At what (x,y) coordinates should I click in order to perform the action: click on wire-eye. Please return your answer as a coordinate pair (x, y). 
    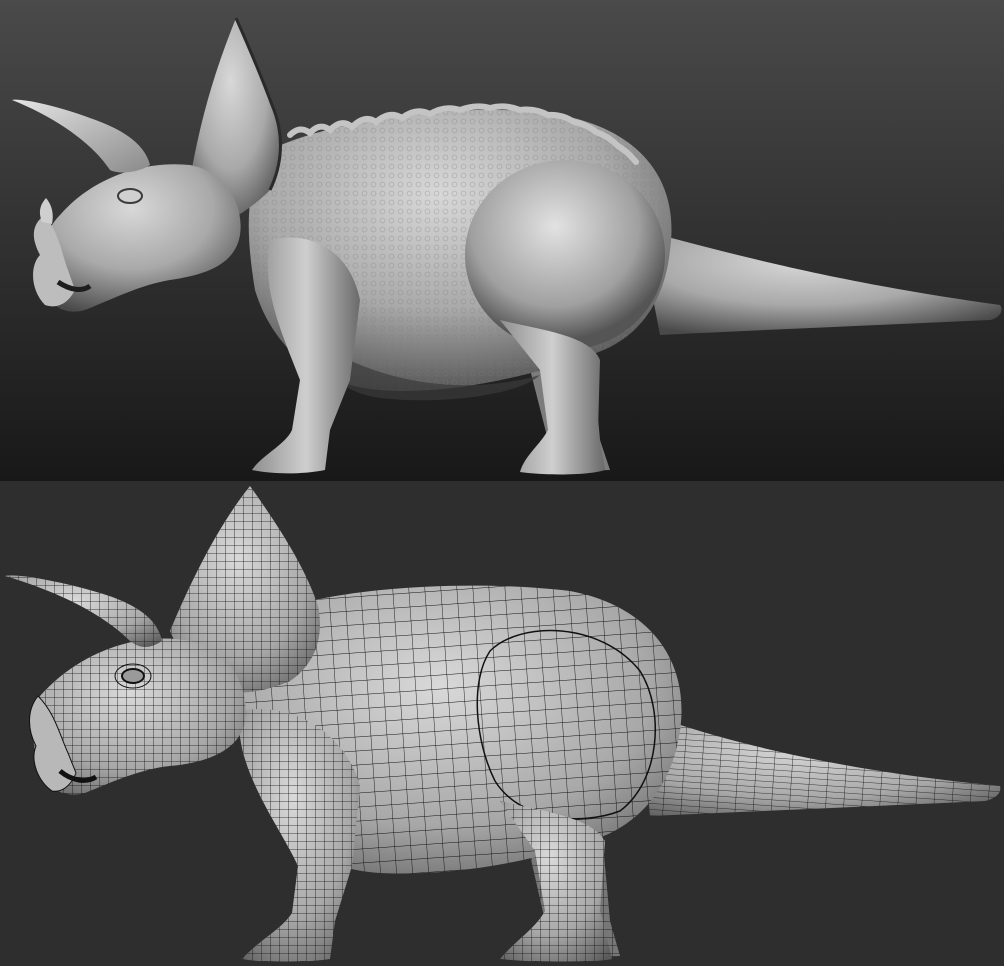
    Looking at the image, I should click on (133, 676).